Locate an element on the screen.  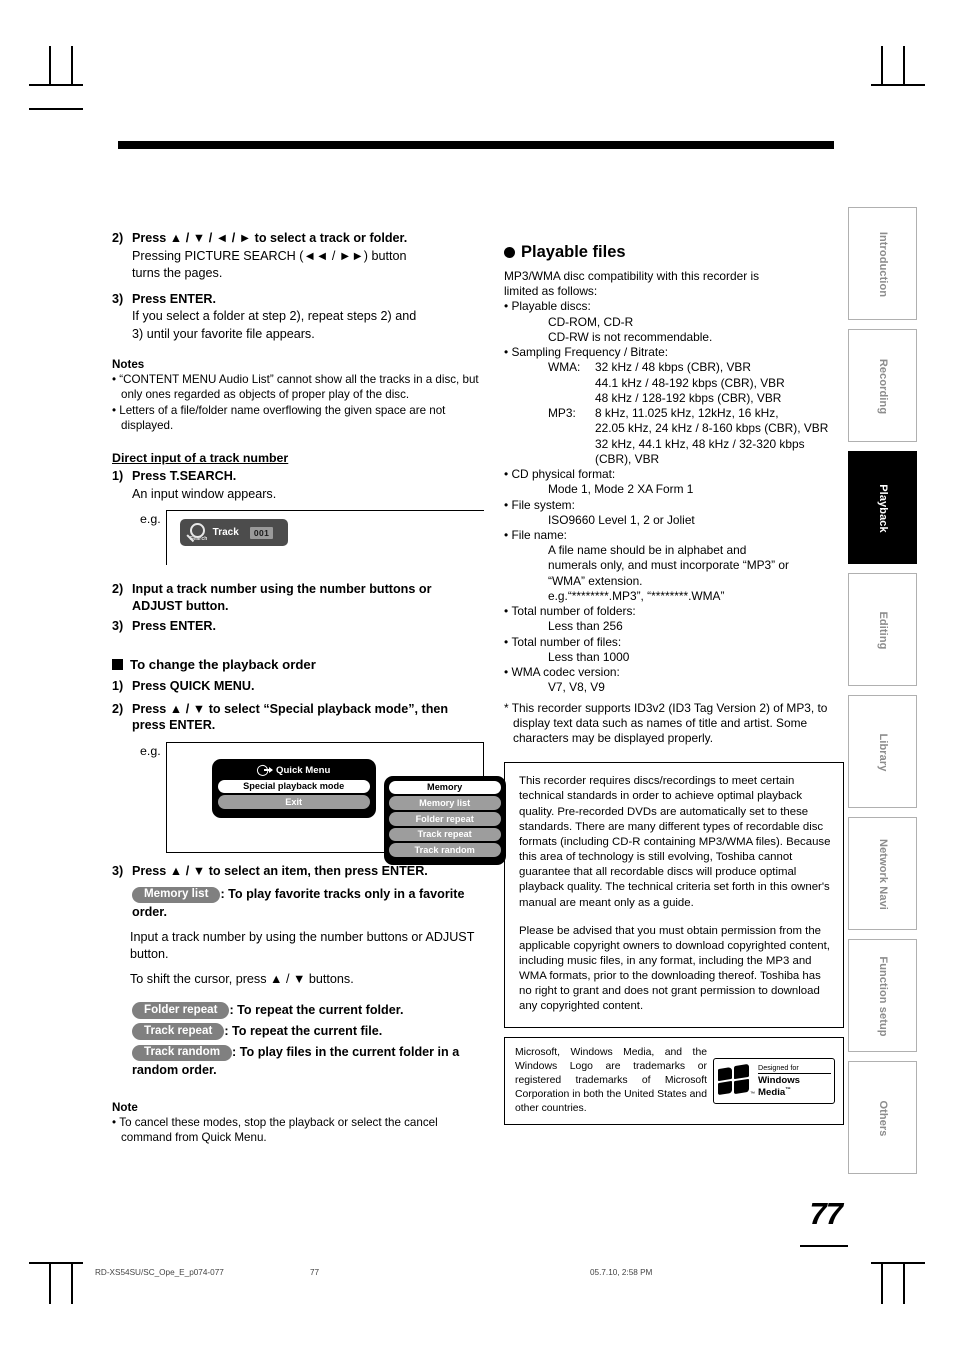
spec-pair-key: MP3: is located at coordinates (562, 413).